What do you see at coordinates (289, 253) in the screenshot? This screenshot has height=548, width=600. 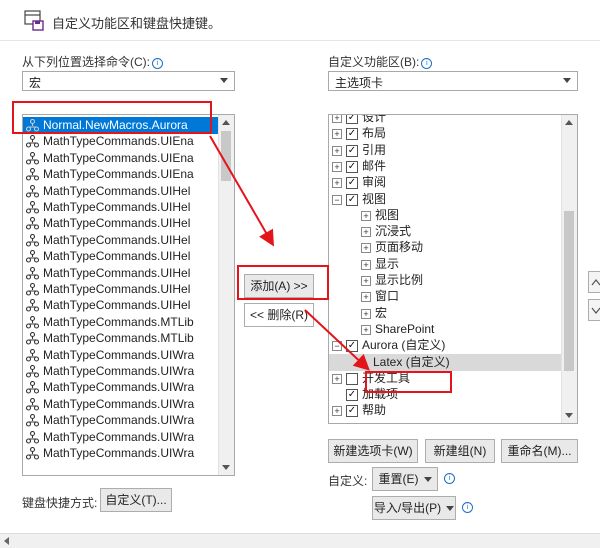 I see `annotation-arrows` at bounding box center [289, 253].